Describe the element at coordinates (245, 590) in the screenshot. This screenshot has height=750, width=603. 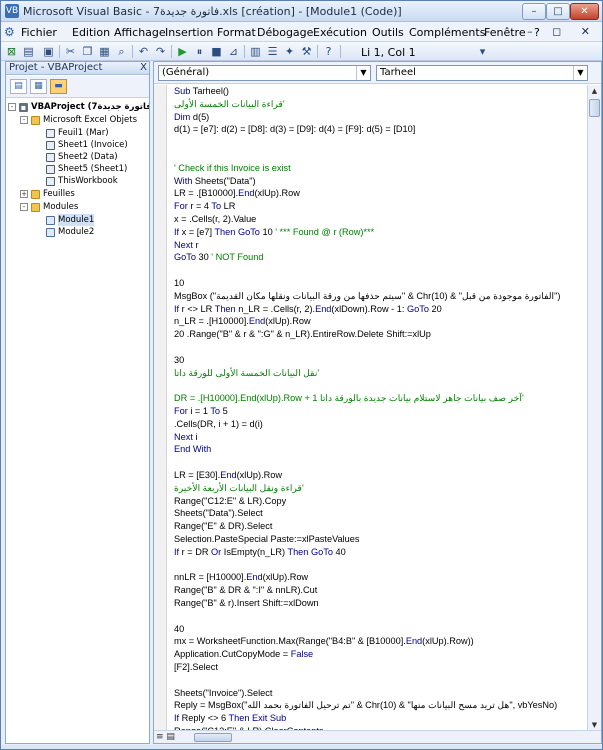
I see `code-line: Range("B" & DR & ":I" & nnLR).Cut` at that location.